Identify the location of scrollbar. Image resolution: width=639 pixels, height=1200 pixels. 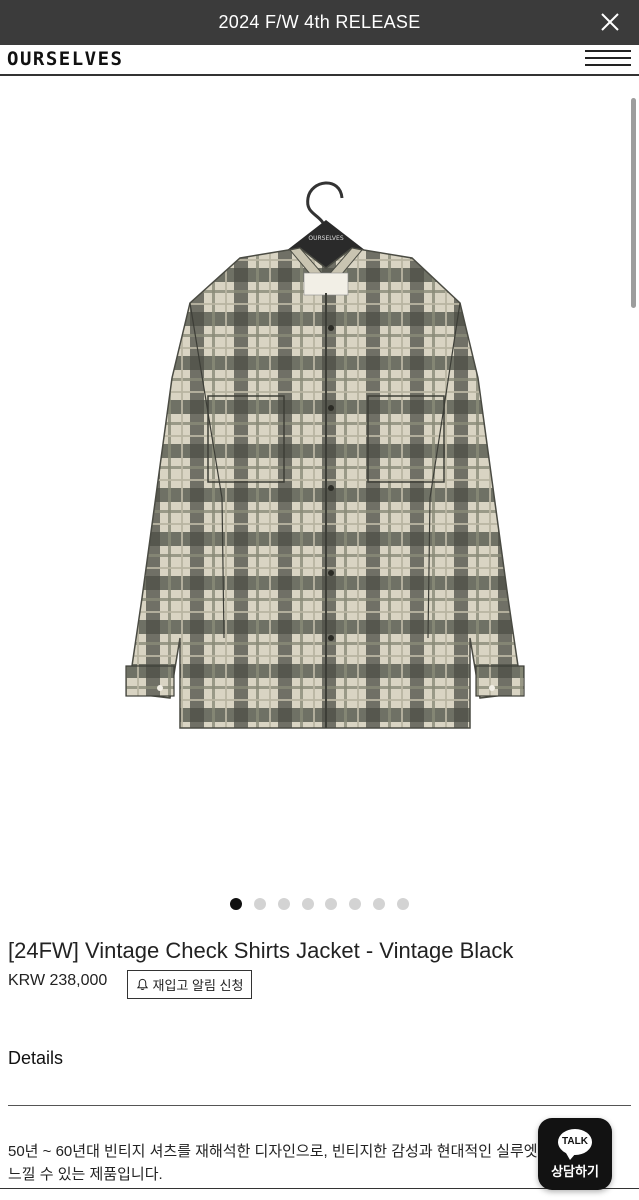
(633, 203).